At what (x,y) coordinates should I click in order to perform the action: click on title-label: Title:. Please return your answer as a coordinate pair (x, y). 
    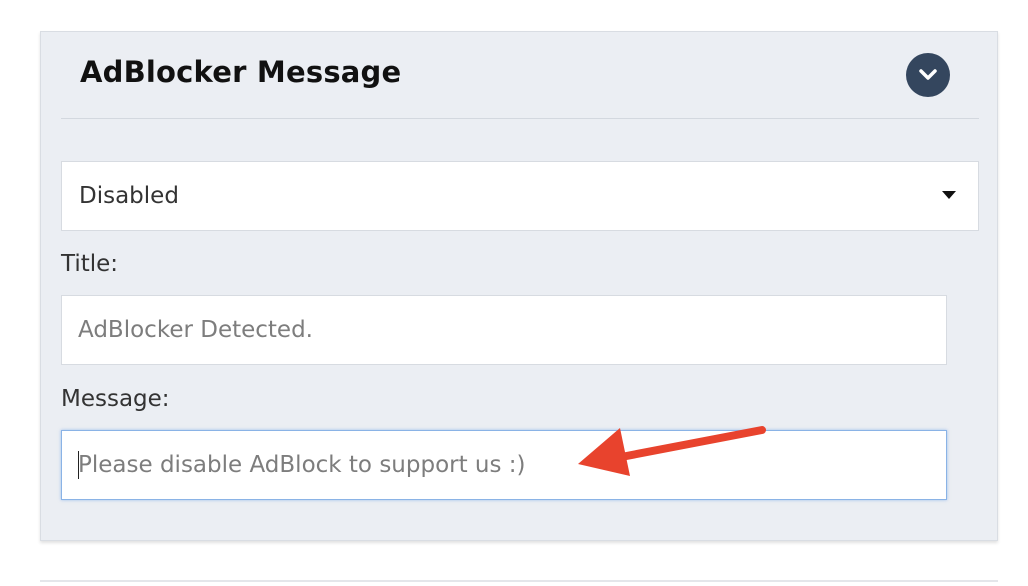
    Looking at the image, I should click on (90, 264).